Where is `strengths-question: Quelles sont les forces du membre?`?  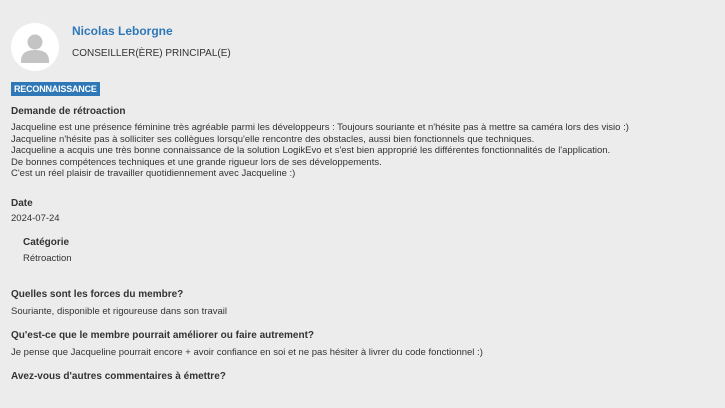 strengths-question: Quelles sont les forces du membre? is located at coordinates (97, 294).